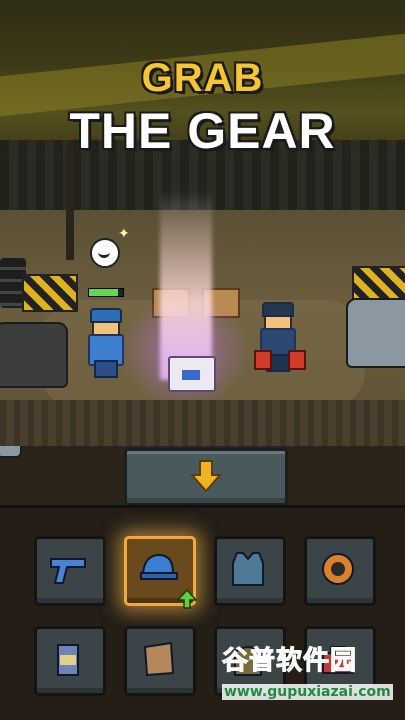 This screenshot has width=405, height=720. What do you see at coordinates (124, 234) in the screenshot?
I see `sparkle-icon: ✦` at bounding box center [124, 234].